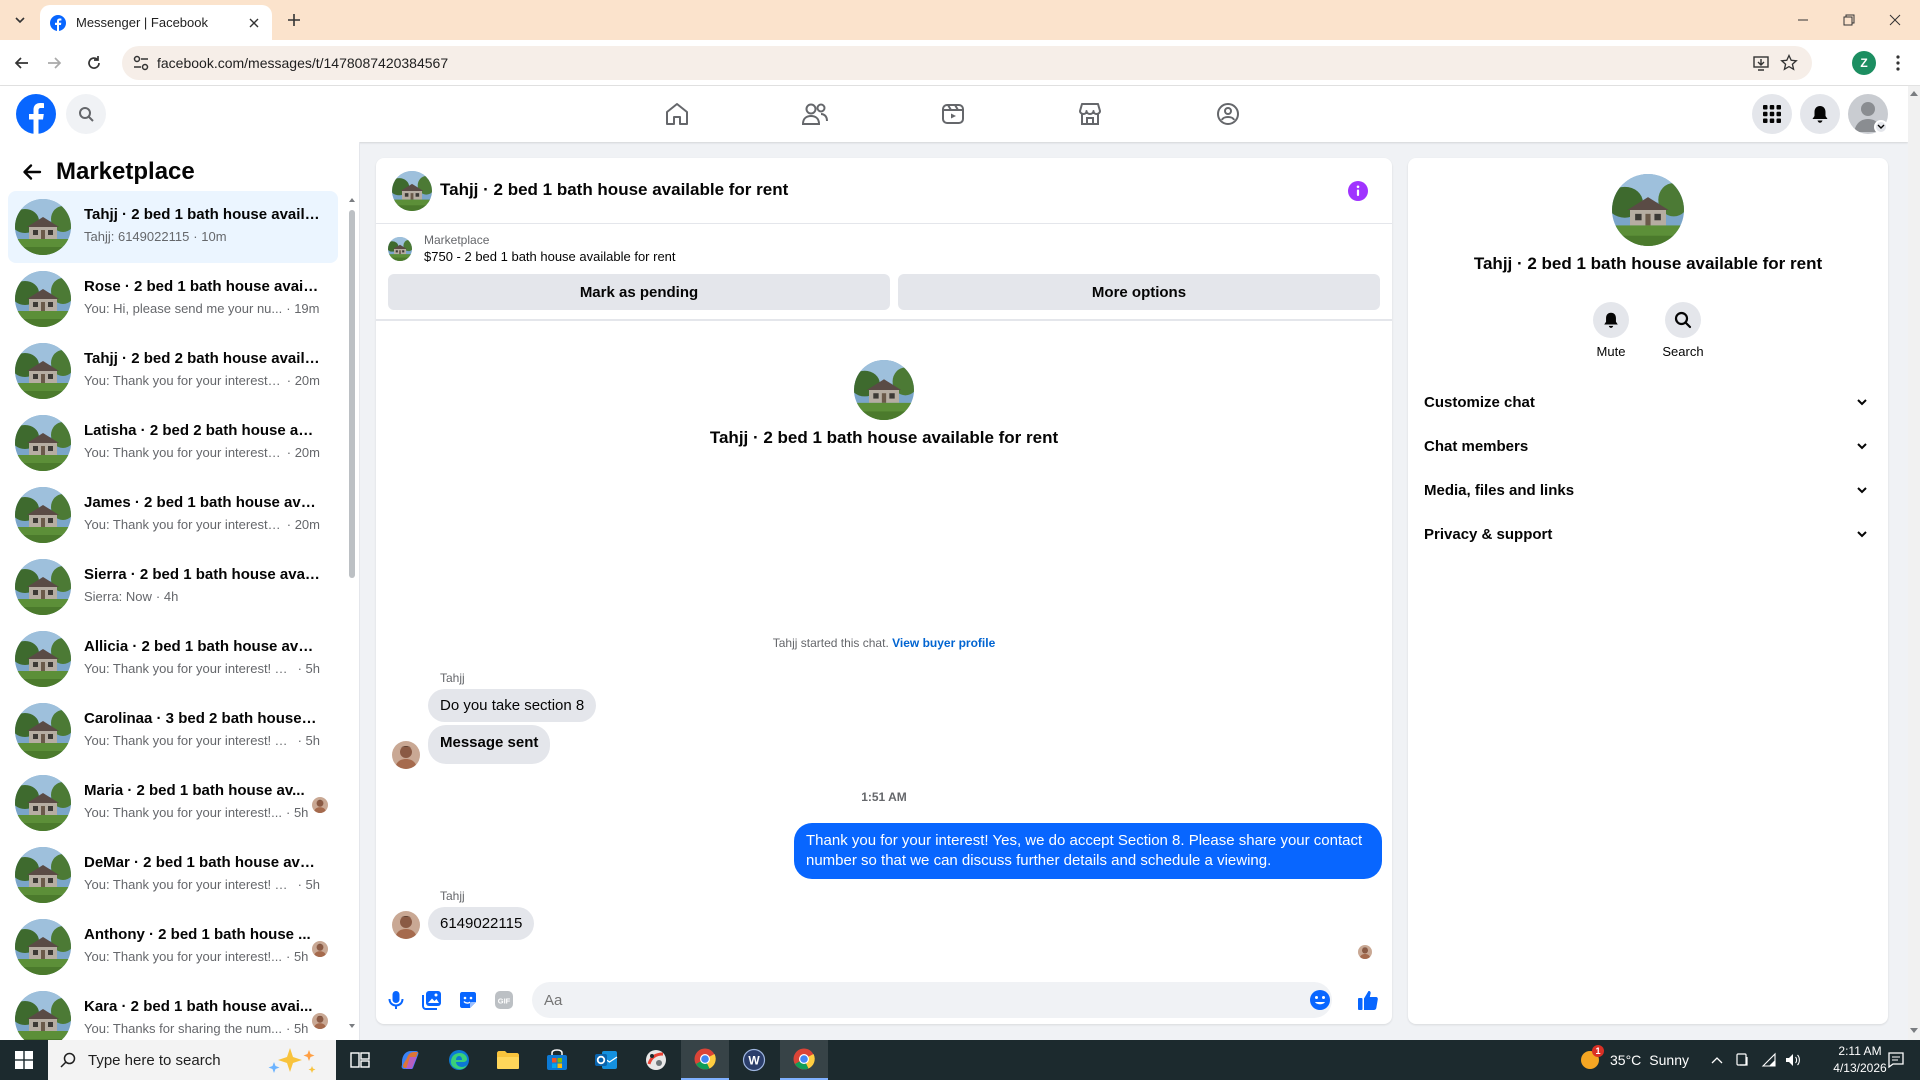 The image size is (1920, 1080). What do you see at coordinates (352, 612) in the screenshot?
I see `sidebar-scrollbar` at bounding box center [352, 612].